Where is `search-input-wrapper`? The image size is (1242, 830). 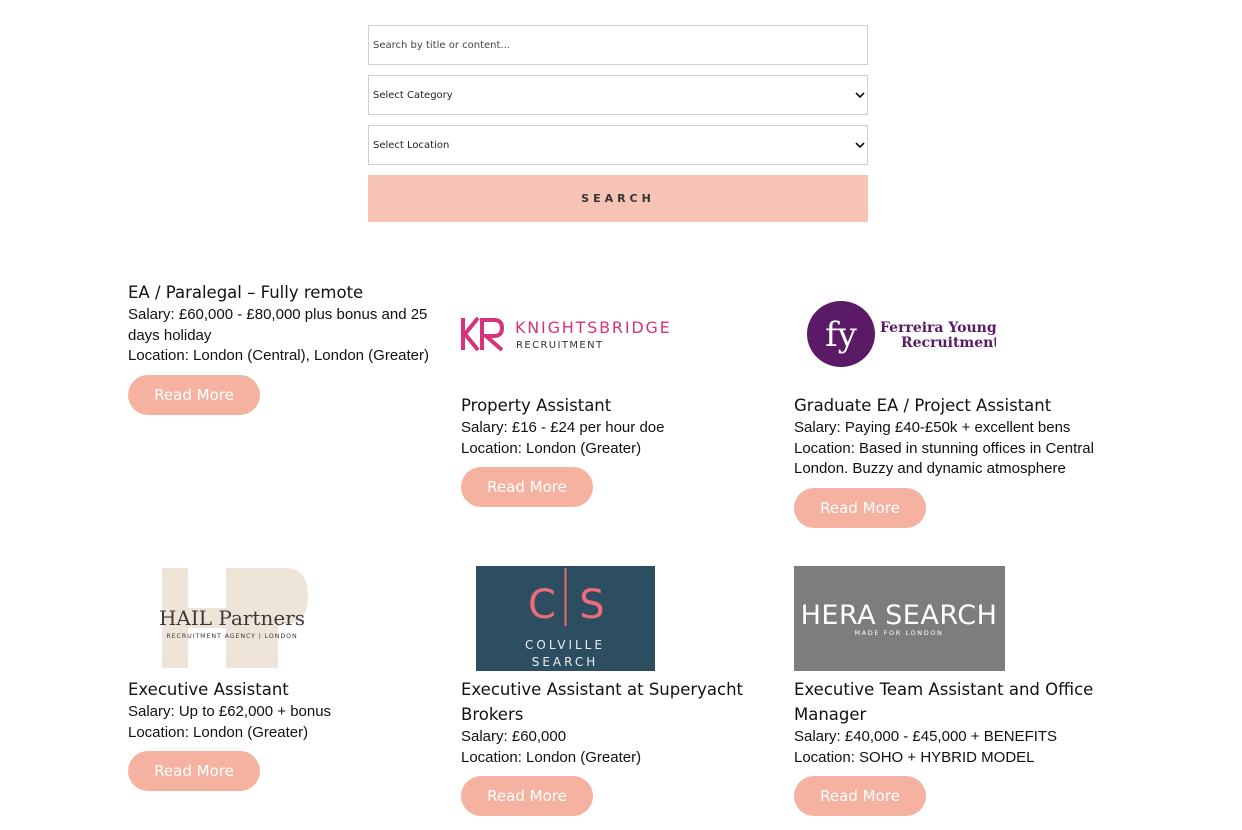 search-input-wrapper is located at coordinates (618, 45).